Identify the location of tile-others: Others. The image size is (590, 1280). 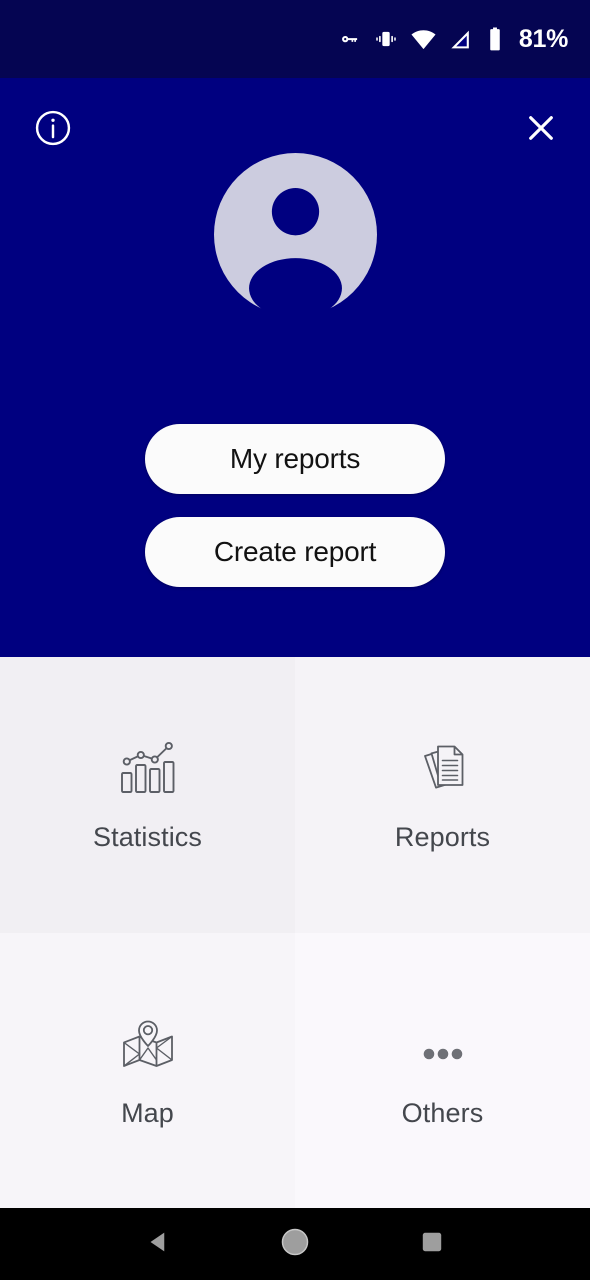
(442, 1070).